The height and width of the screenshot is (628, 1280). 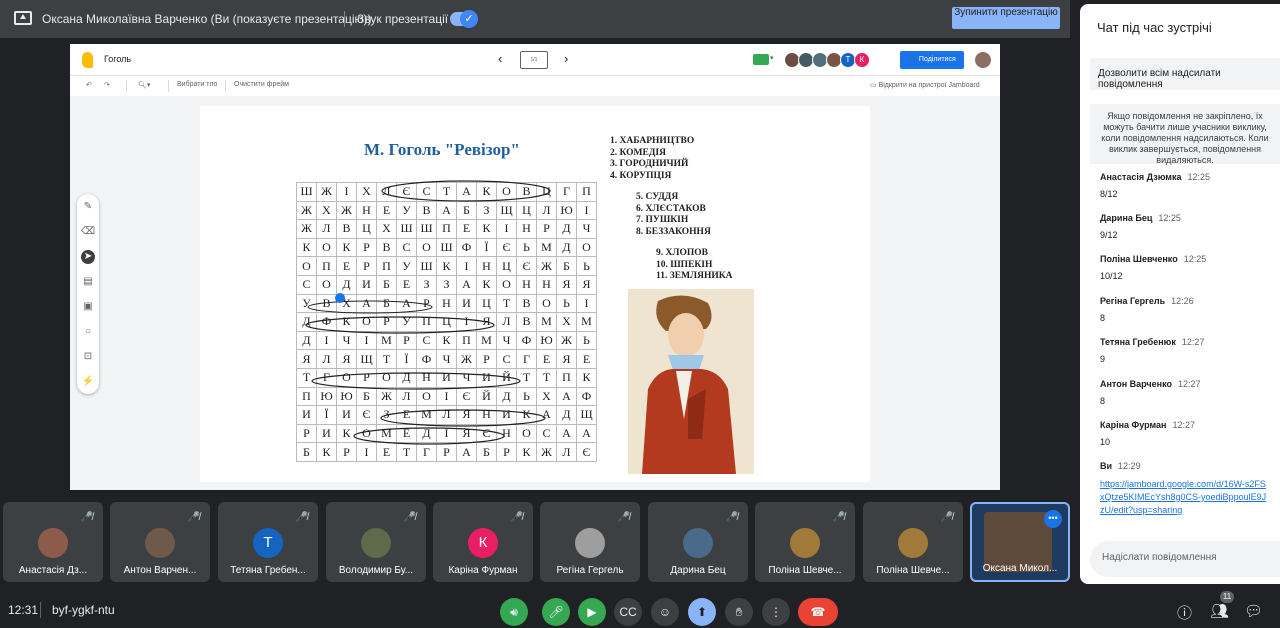 What do you see at coordinates (88, 232) in the screenshot?
I see `eraser-icon: ⌫` at bounding box center [88, 232].